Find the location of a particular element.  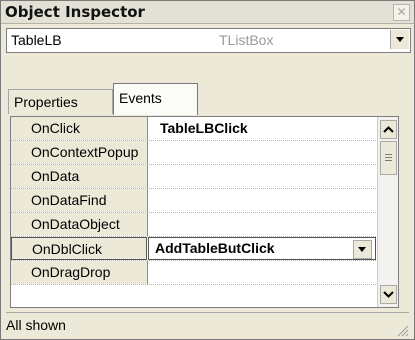

event-handler-cell: TableLBClick is located at coordinates (262, 128).